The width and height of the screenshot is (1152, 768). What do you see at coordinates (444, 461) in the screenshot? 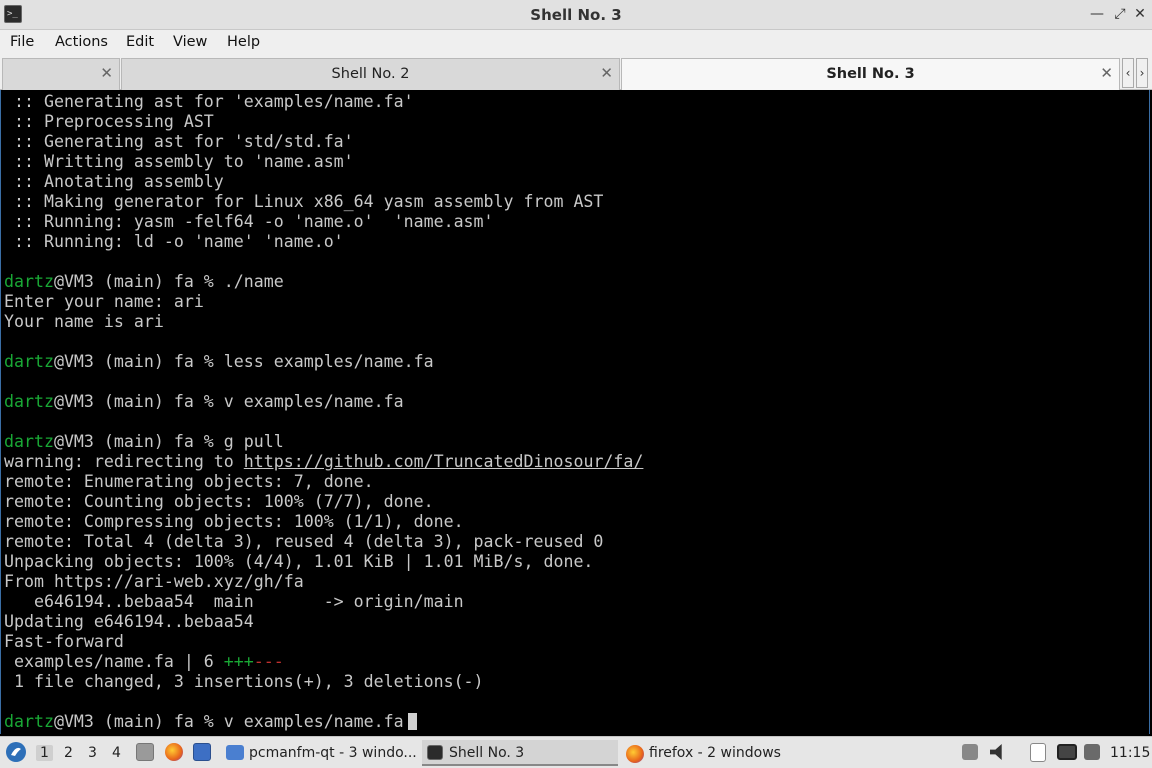
I see `url-link: https://github.com/TruncatedDinosour/fa/` at bounding box center [444, 461].